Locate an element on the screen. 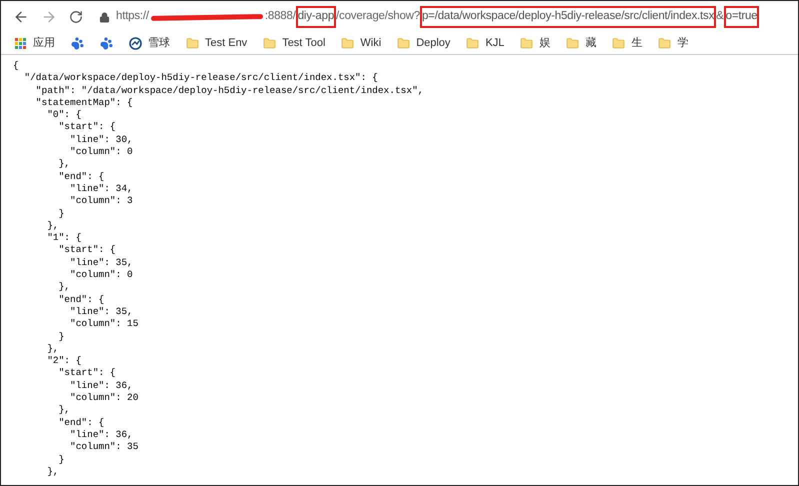 This screenshot has height=486, width=799. bookmark-item: 应用 is located at coordinates (35, 44).